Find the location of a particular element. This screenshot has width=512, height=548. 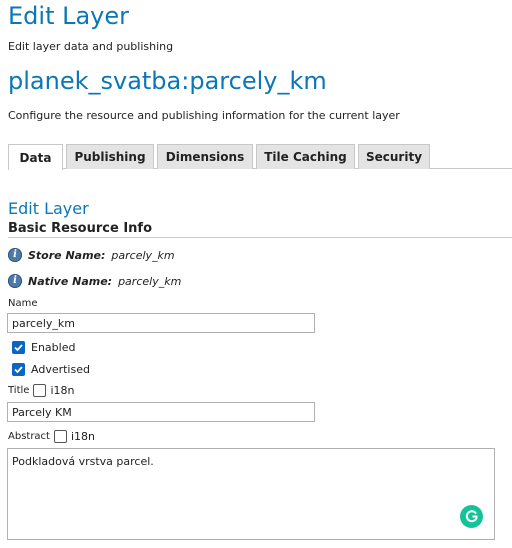

abstract-i18n-checkbox is located at coordinates (60, 436).